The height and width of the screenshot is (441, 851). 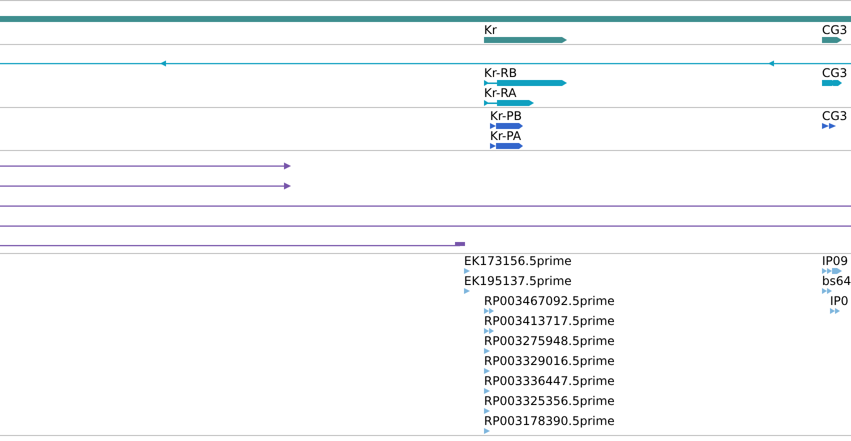 What do you see at coordinates (549, 341) in the screenshot?
I see `feature-label: RP003275948.5prime` at bounding box center [549, 341].